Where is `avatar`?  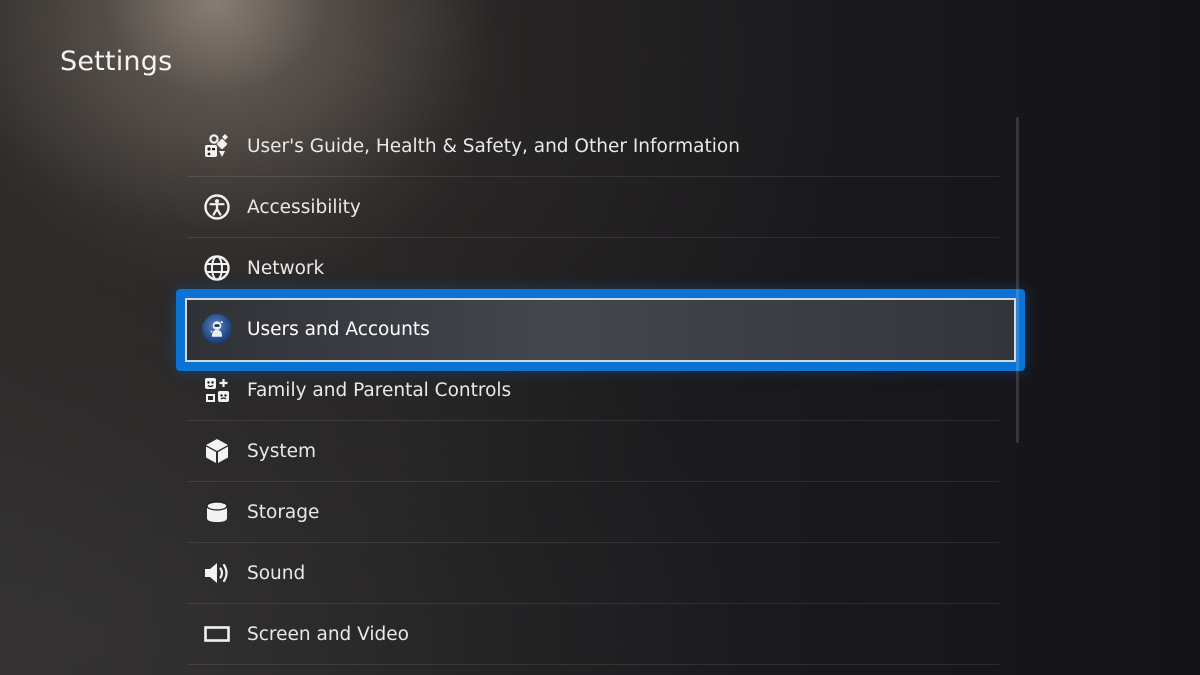 avatar is located at coordinates (217, 329).